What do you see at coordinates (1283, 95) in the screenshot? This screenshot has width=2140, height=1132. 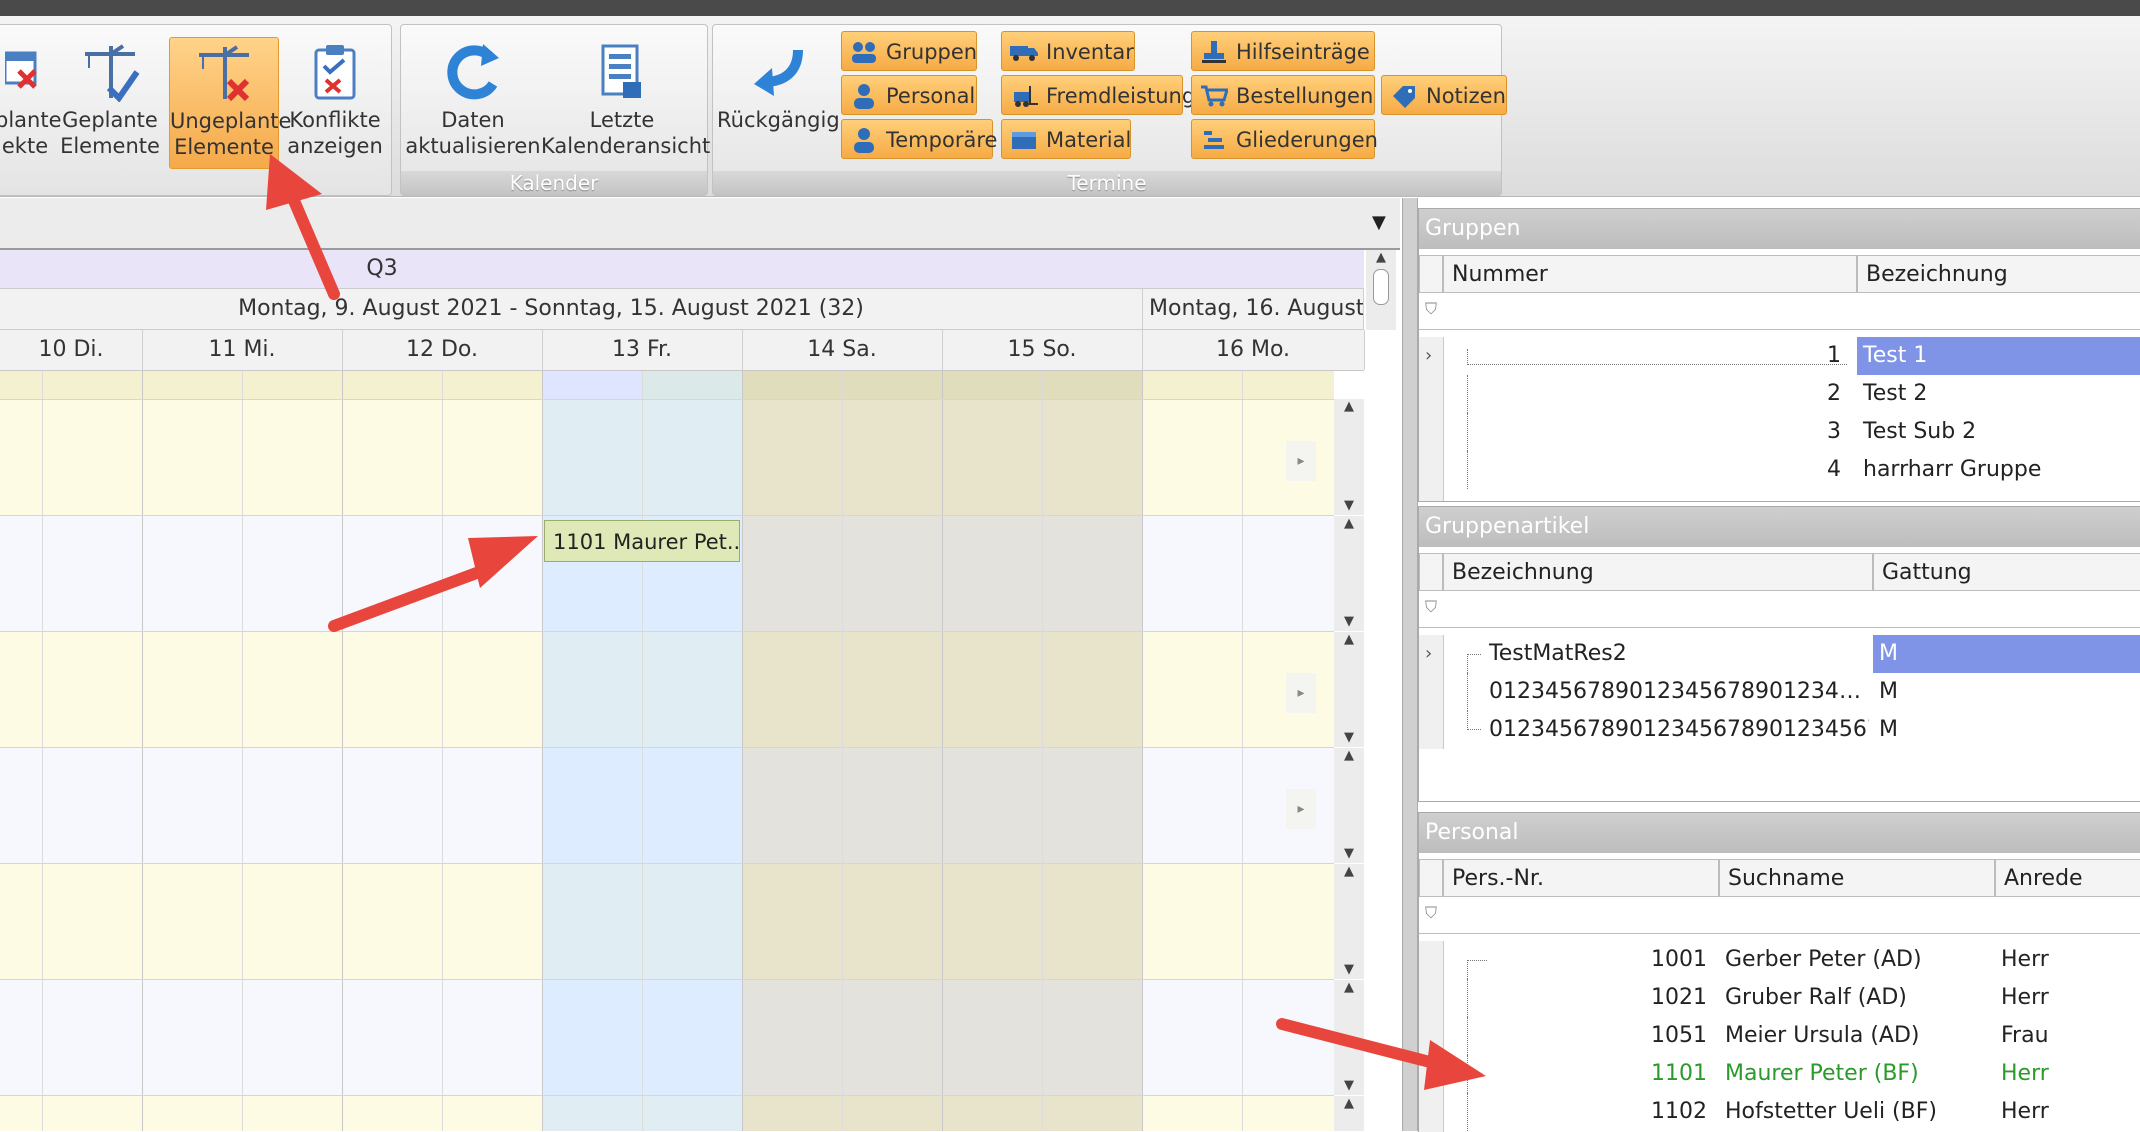 I see `bestellungen-button: Bestellungen` at bounding box center [1283, 95].